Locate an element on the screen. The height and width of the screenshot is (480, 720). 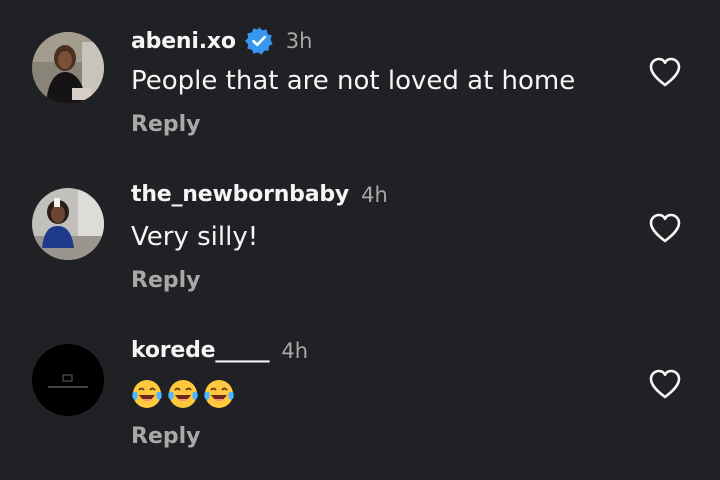
verified-badge-icon is located at coordinates (259, 41).